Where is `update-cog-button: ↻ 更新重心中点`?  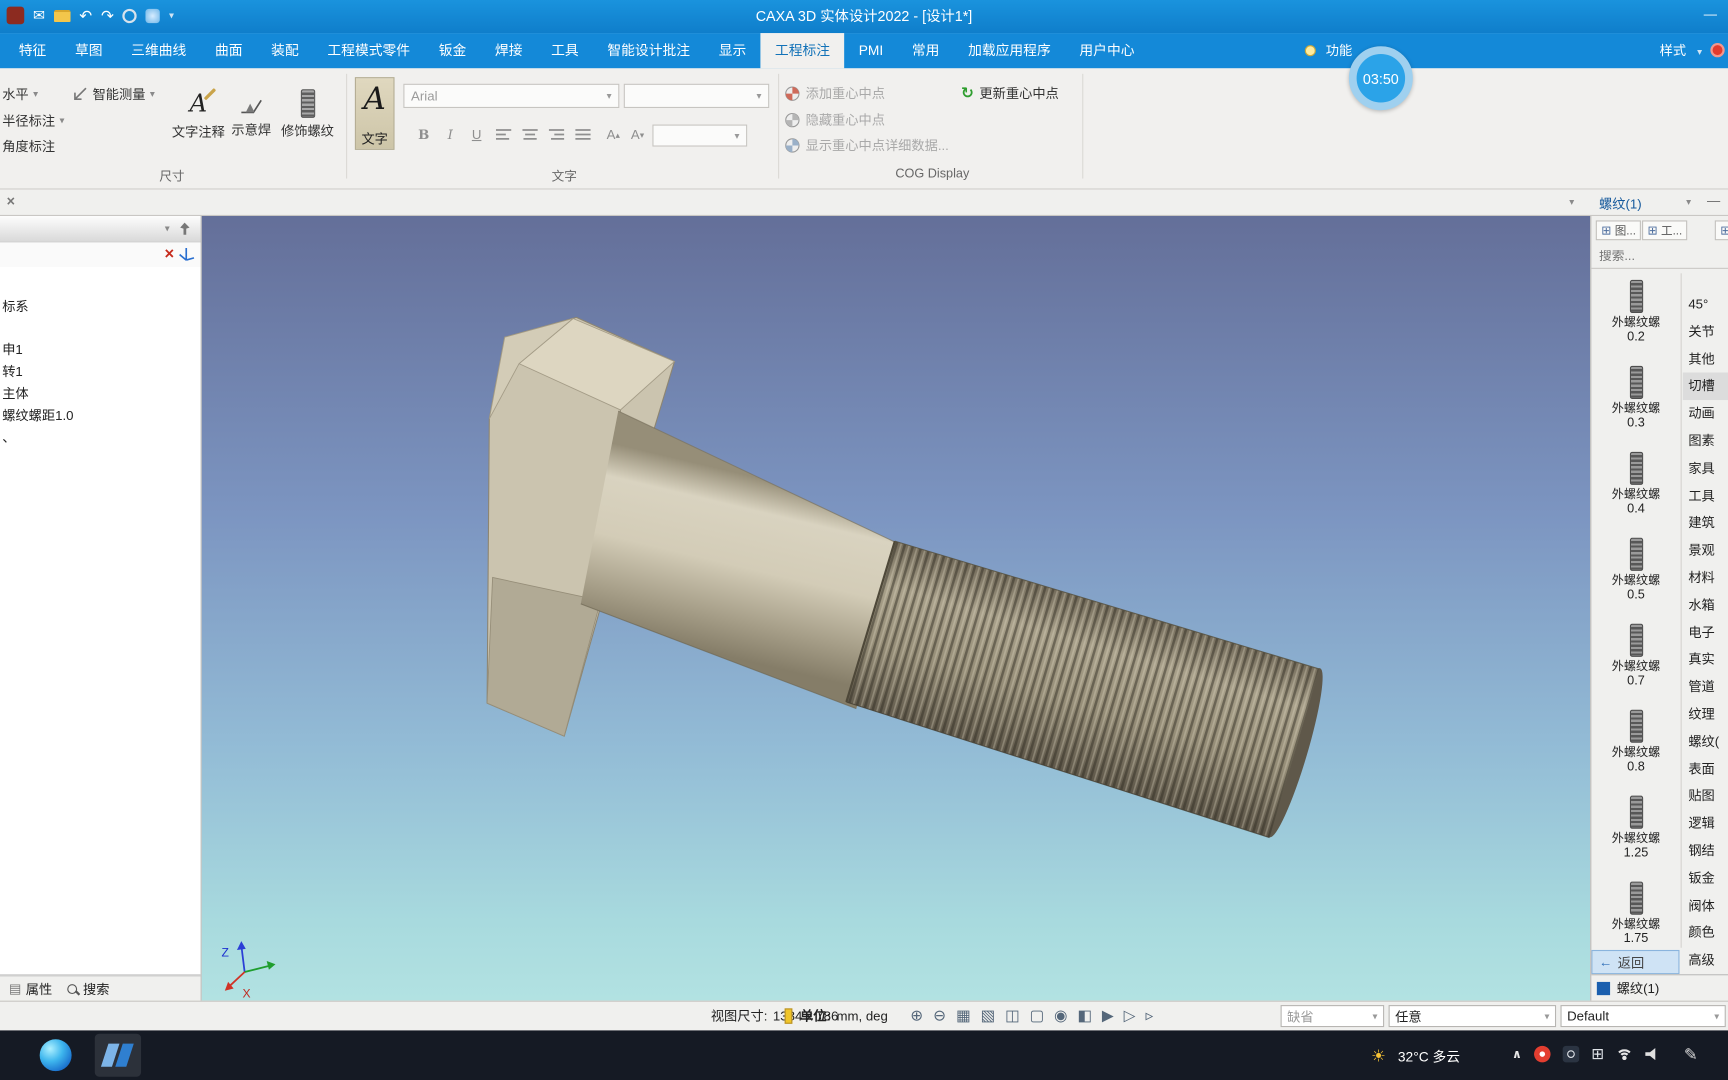
update-cog-button: ↻ 更新重心中点 is located at coordinates (1010, 93).